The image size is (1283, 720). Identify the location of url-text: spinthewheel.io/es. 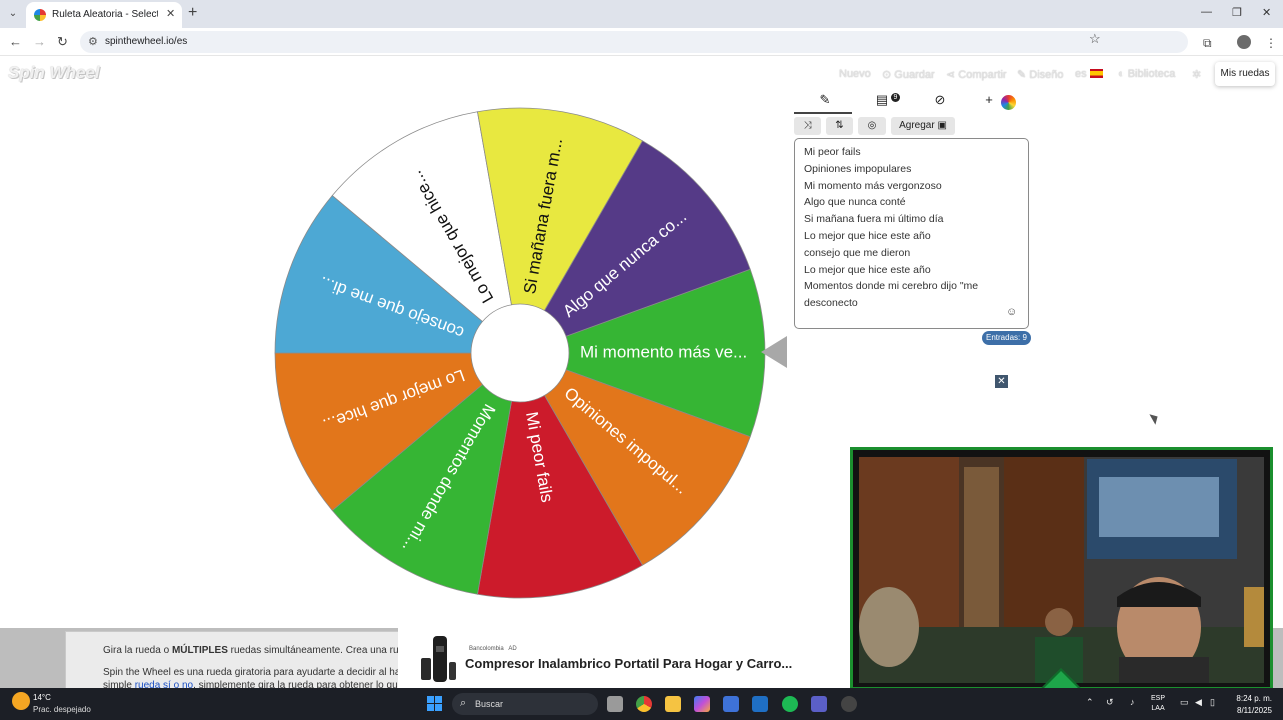
(146, 41).